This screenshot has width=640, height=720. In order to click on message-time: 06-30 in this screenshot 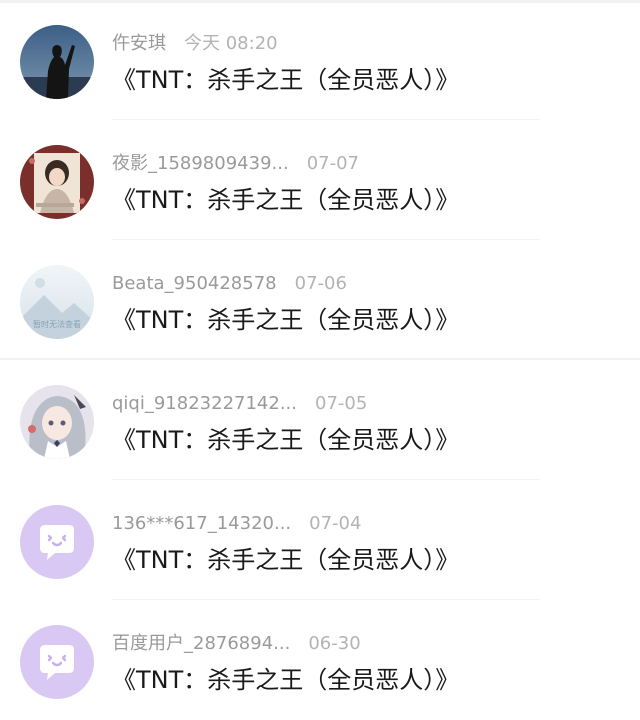, I will do `click(334, 643)`.